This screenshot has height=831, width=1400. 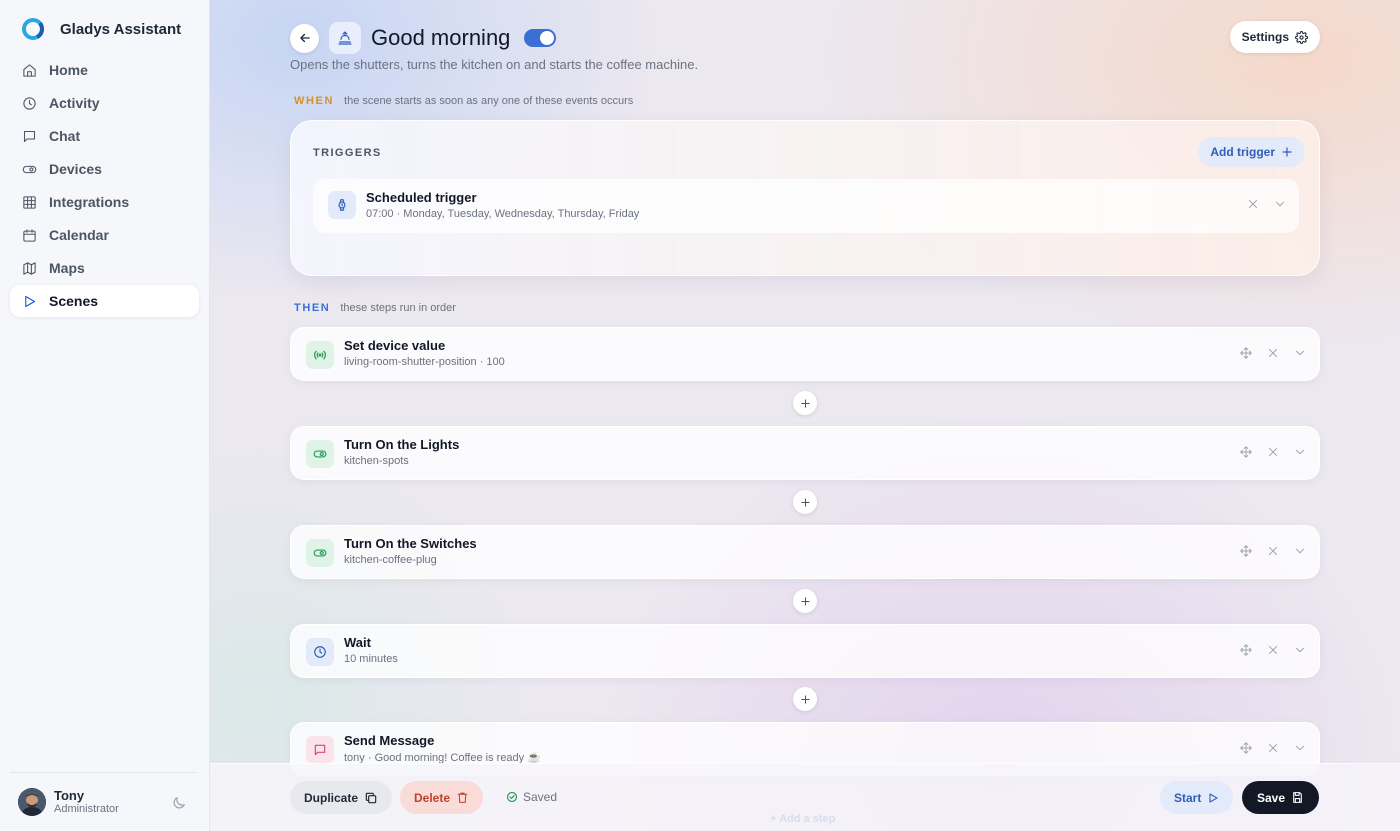 I want to click on step-card: Turn On the Switches kitchen-coffee-plug, so click(x=805, y=552).